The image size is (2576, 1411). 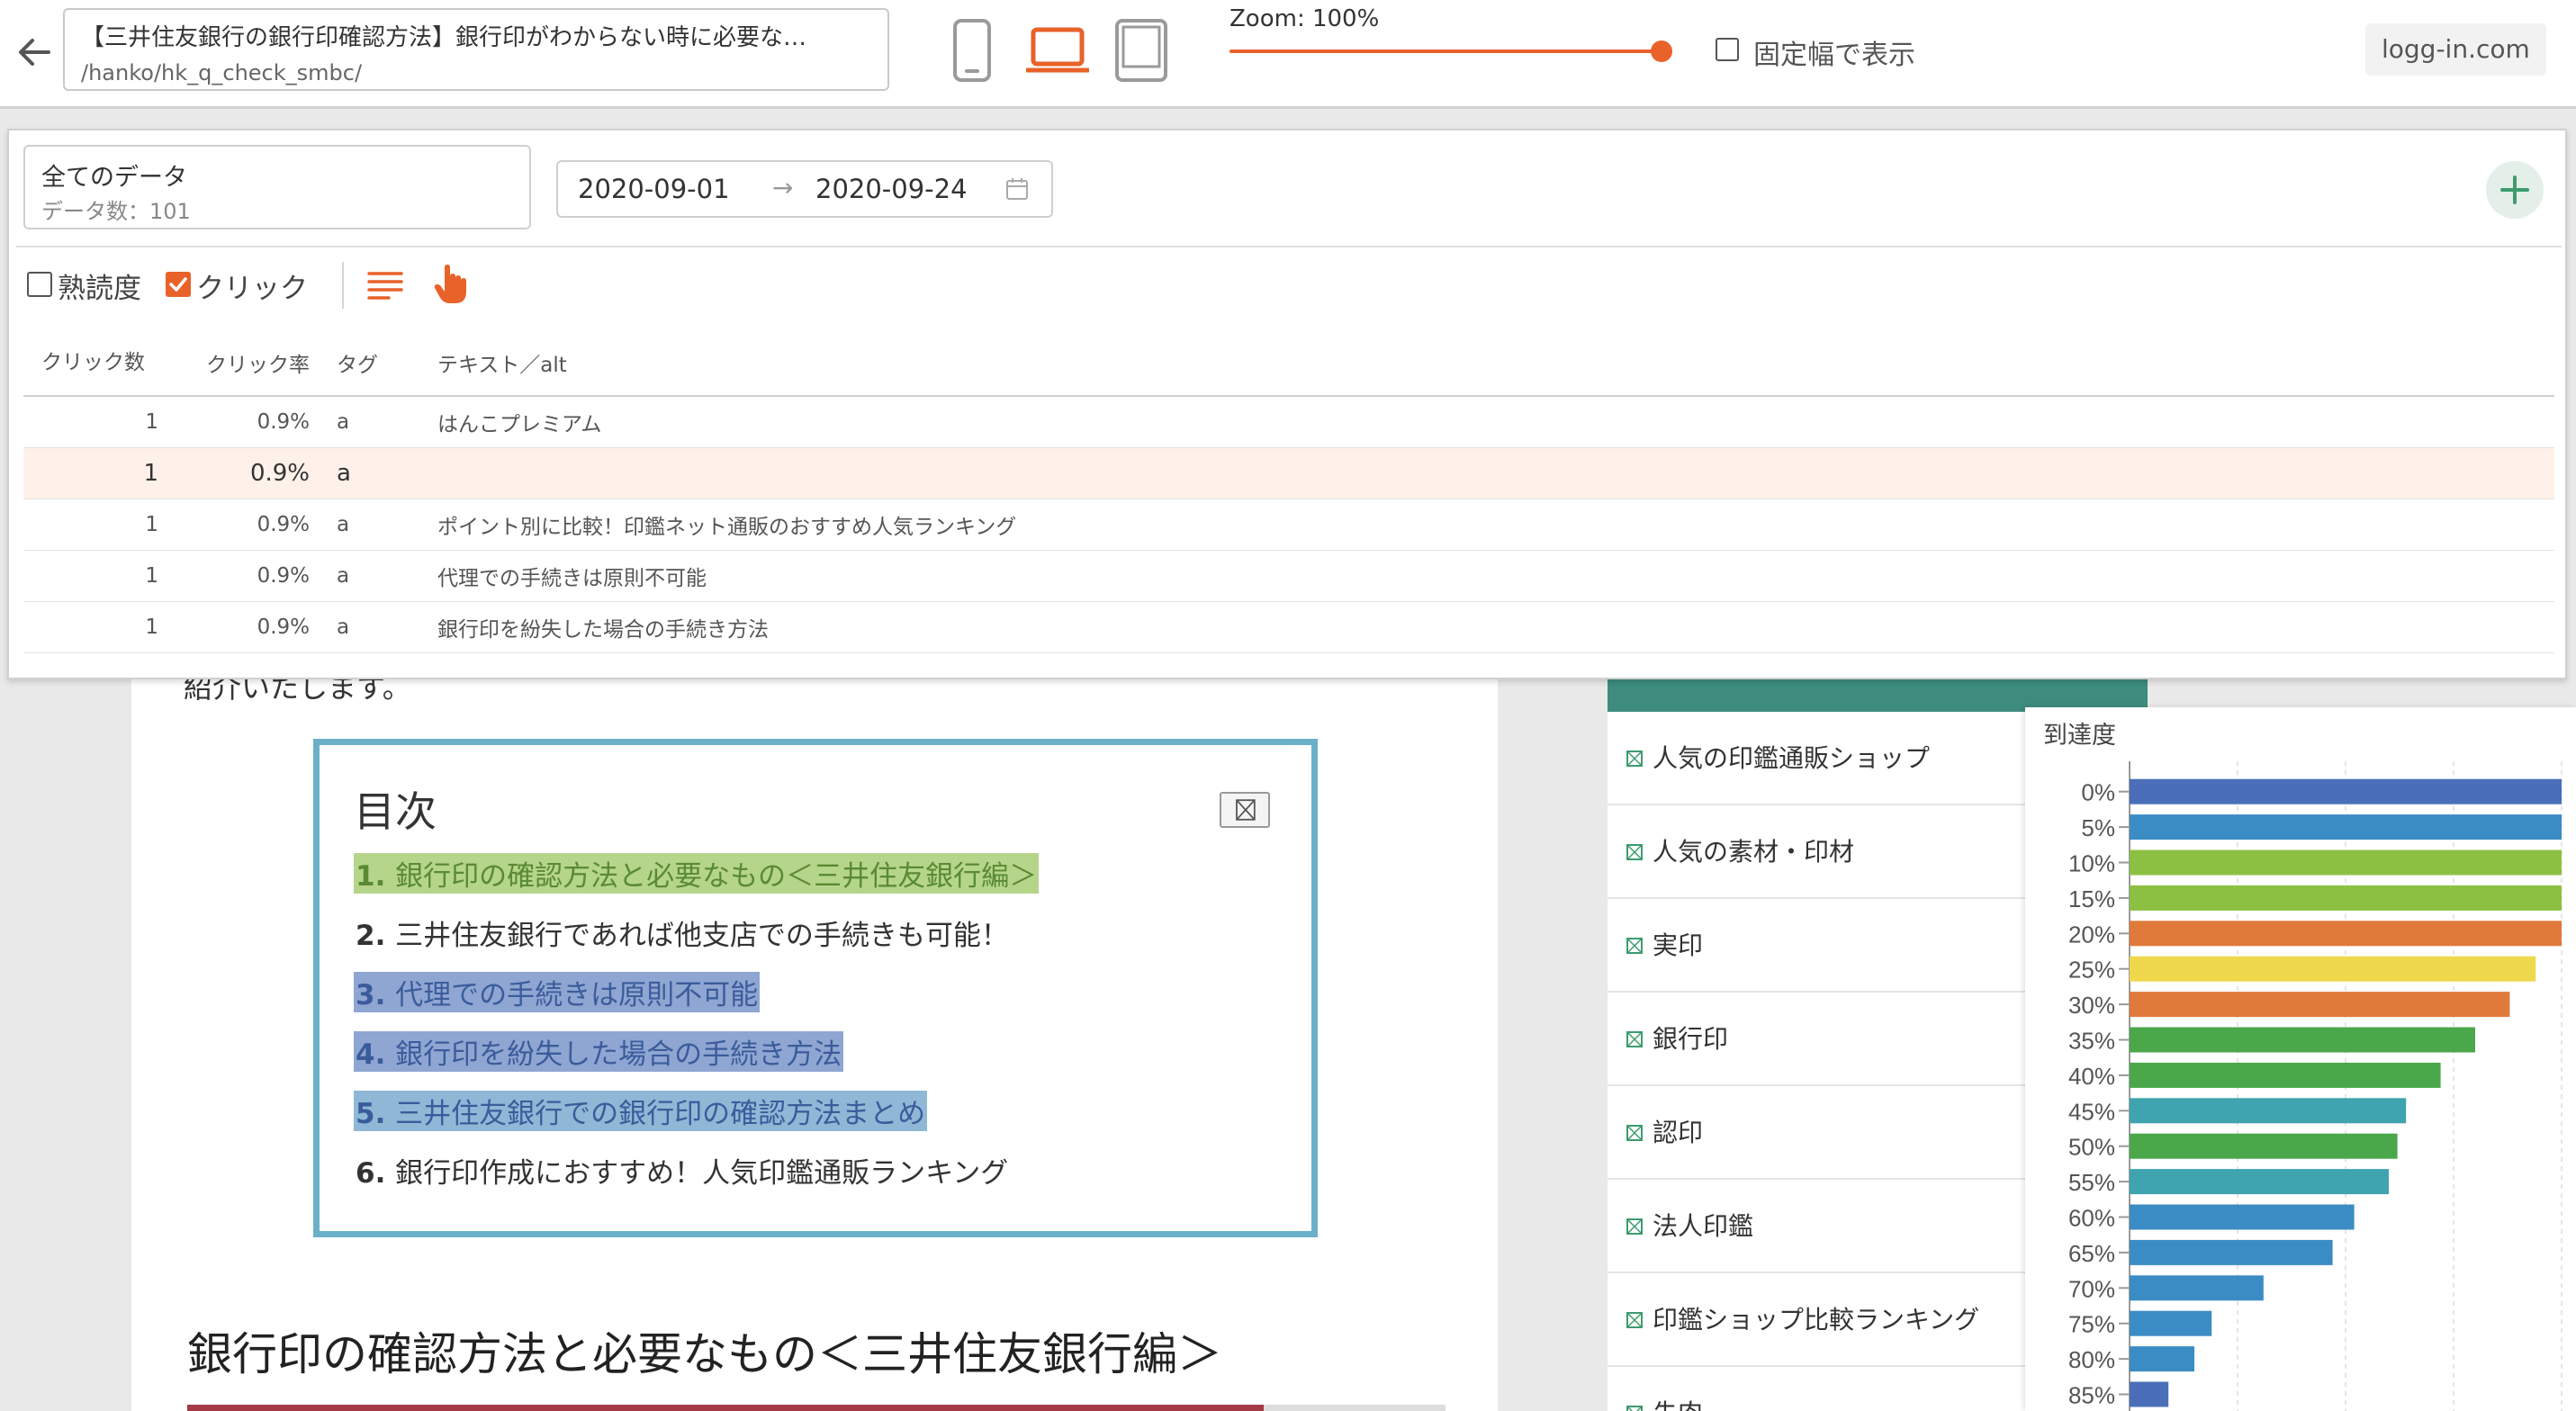 What do you see at coordinates (2098, 827) in the screenshot?
I see `reach-tick-label: 5%` at bounding box center [2098, 827].